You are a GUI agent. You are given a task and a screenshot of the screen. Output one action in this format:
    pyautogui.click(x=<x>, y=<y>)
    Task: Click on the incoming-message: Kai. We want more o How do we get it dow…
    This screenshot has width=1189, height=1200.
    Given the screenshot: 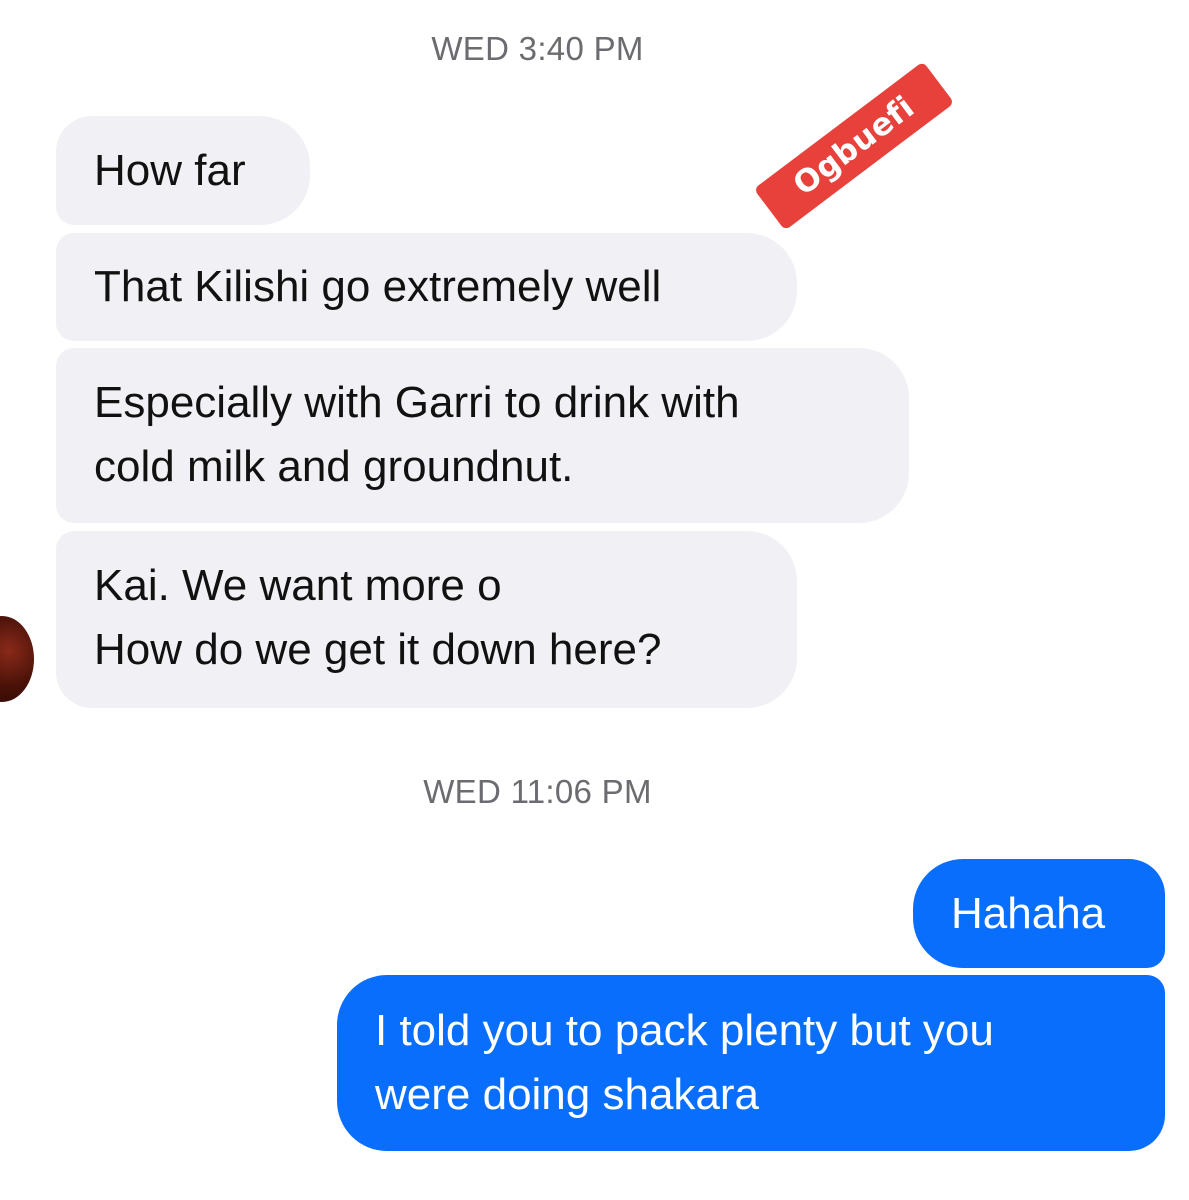 What is the action you would take?
    pyautogui.click(x=426, y=619)
    